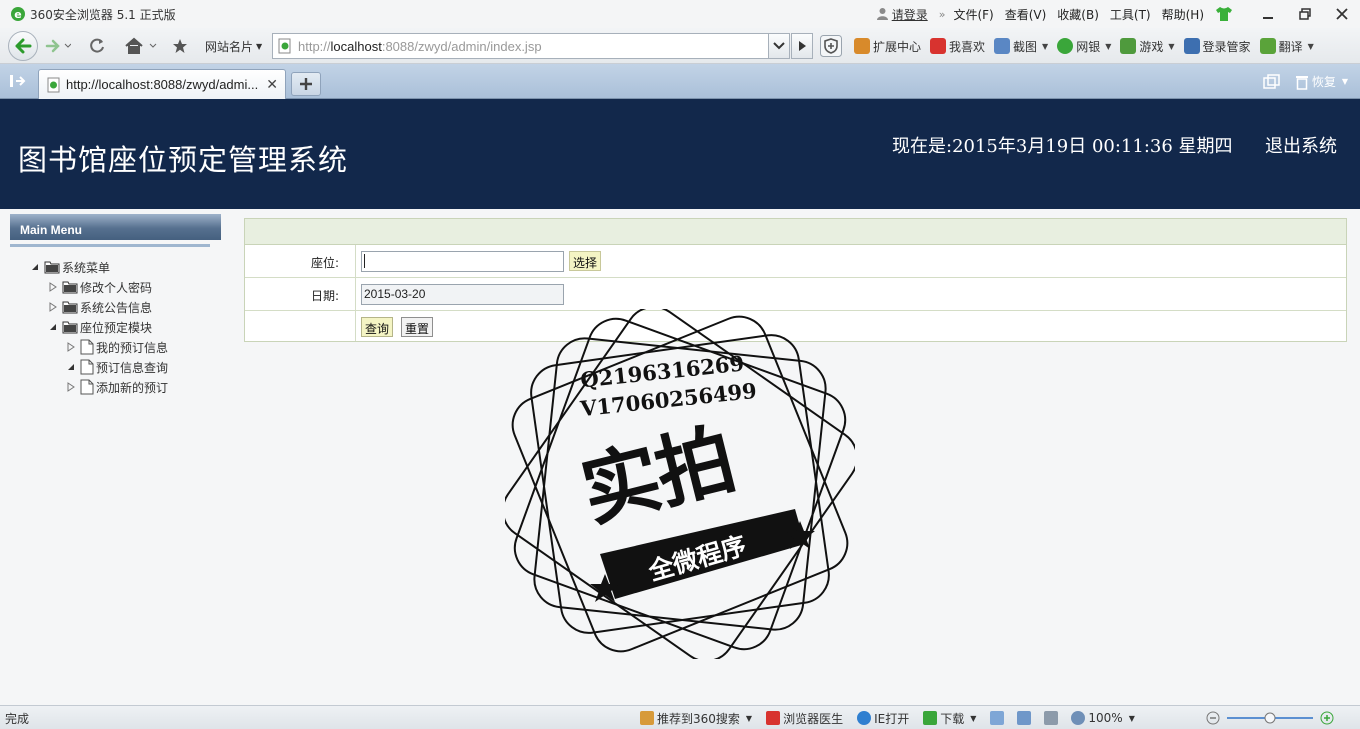  Describe the element at coordinates (1084, 46) in the screenshot. I see `bank-button: 网银 ▼` at that location.